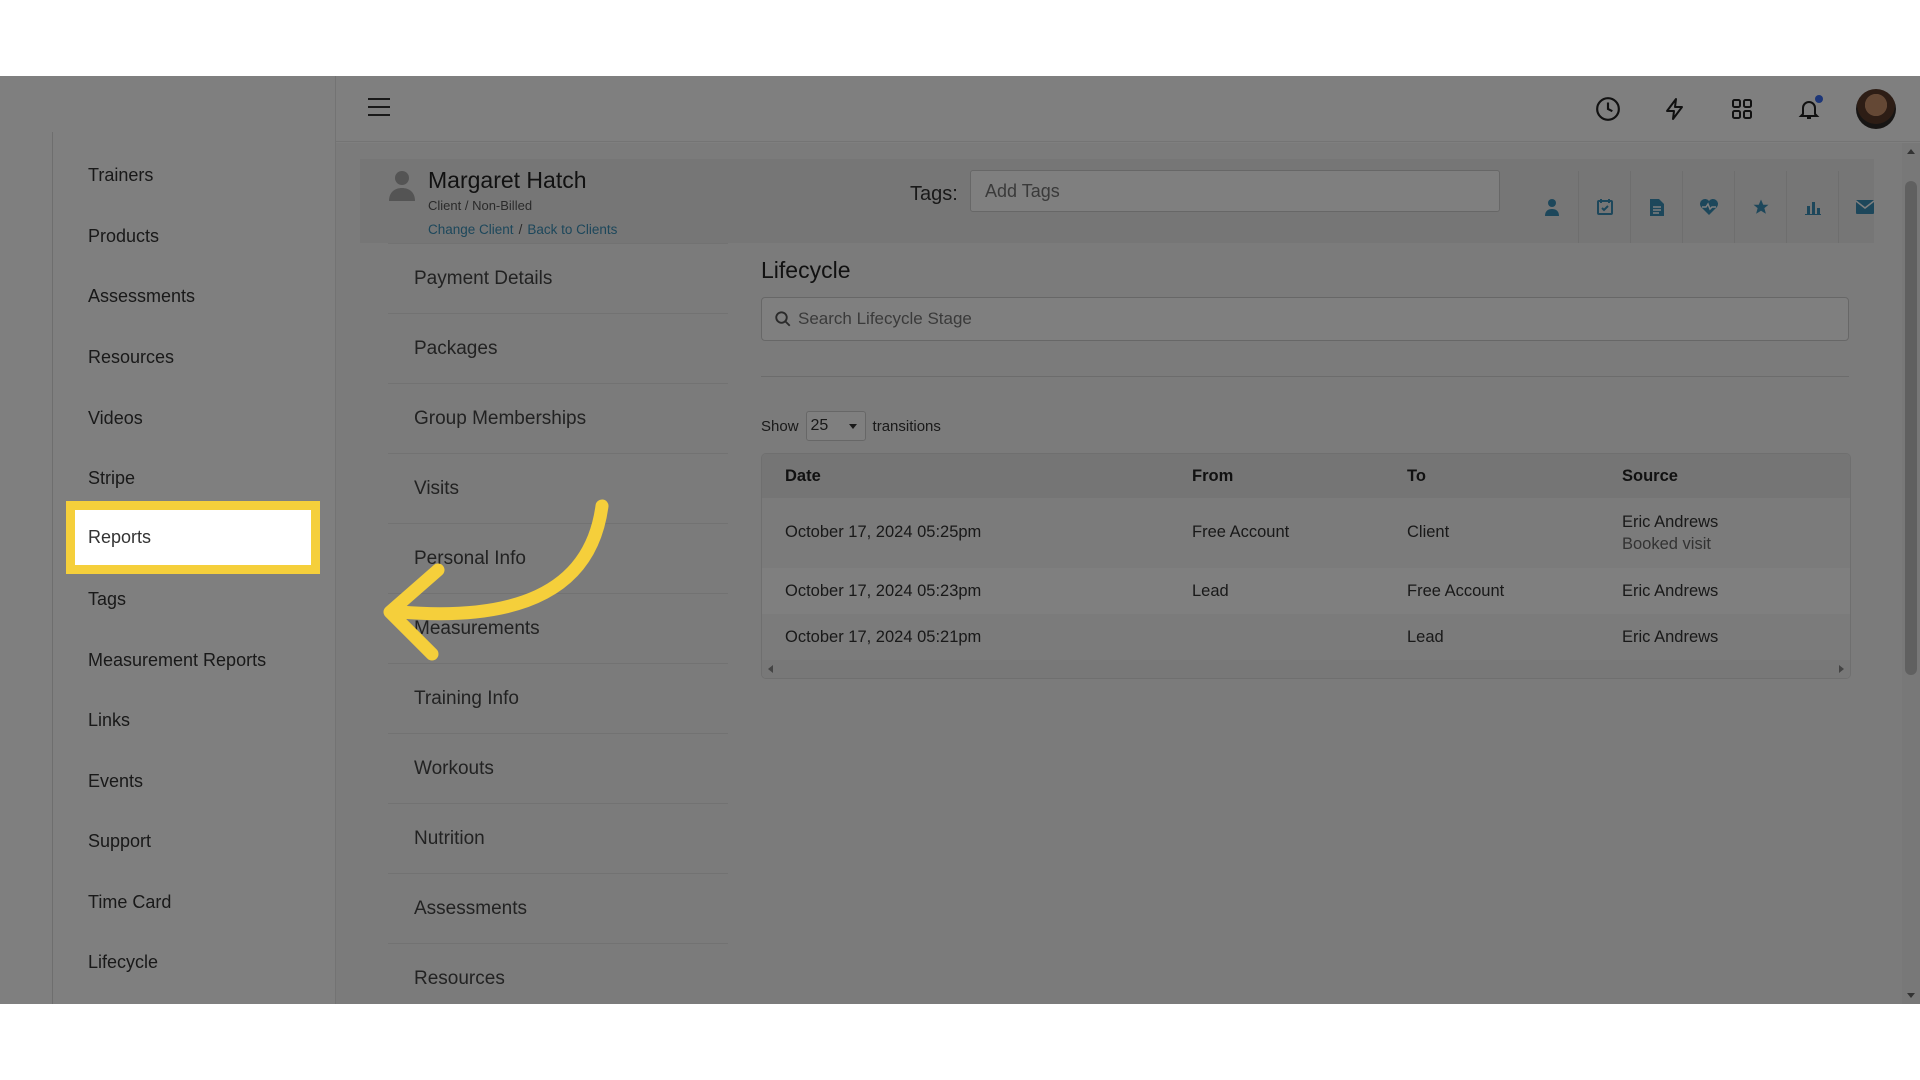 The image size is (1920, 1080). What do you see at coordinates (803, 476) in the screenshot?
I see `column-header-date: Date` at bounding box center [803, 476].